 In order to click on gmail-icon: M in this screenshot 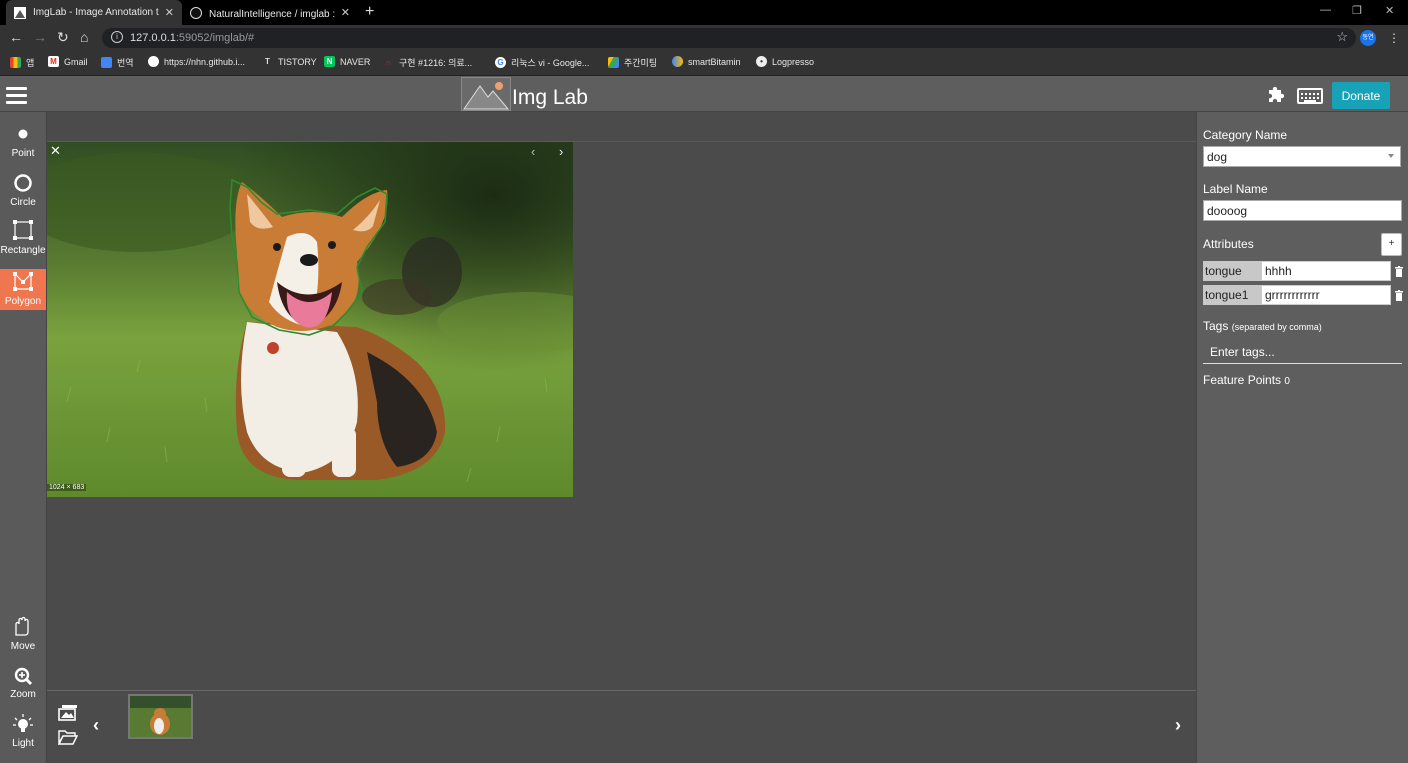, I will do `click(53, 61)`.